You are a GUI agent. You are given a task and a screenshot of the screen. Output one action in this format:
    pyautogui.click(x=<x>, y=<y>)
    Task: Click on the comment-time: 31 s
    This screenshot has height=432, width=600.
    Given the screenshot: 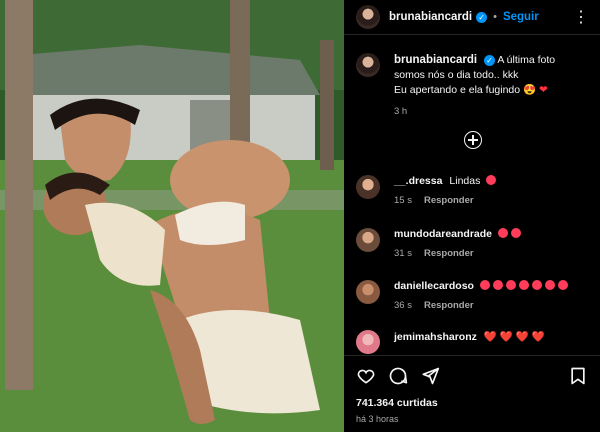 What is the action you would take?
    pyautogui.click(x=403, y=253)
    